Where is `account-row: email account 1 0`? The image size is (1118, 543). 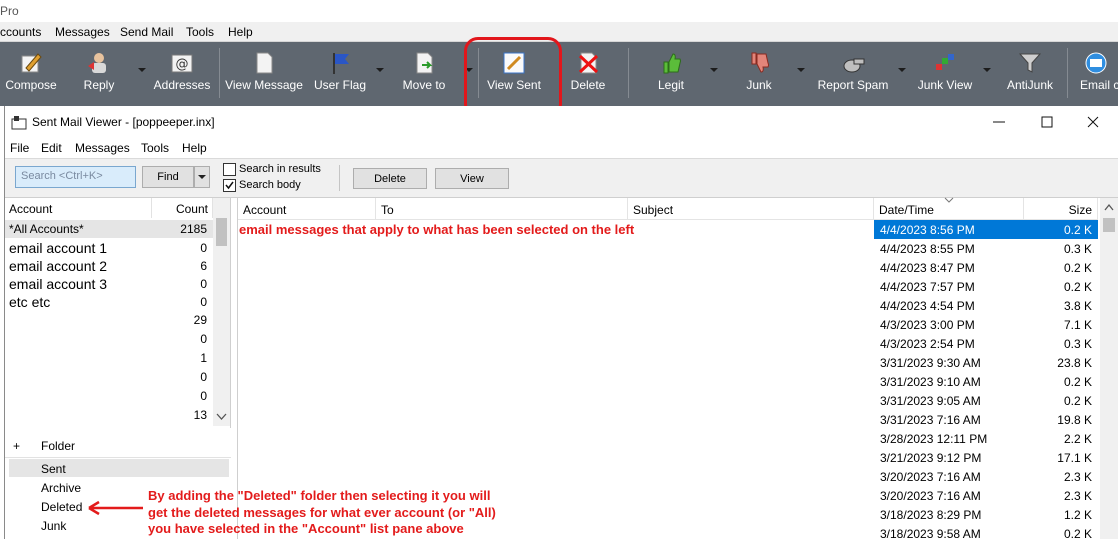
account-row: email account 1 0 is located at coordinates (109, 248).